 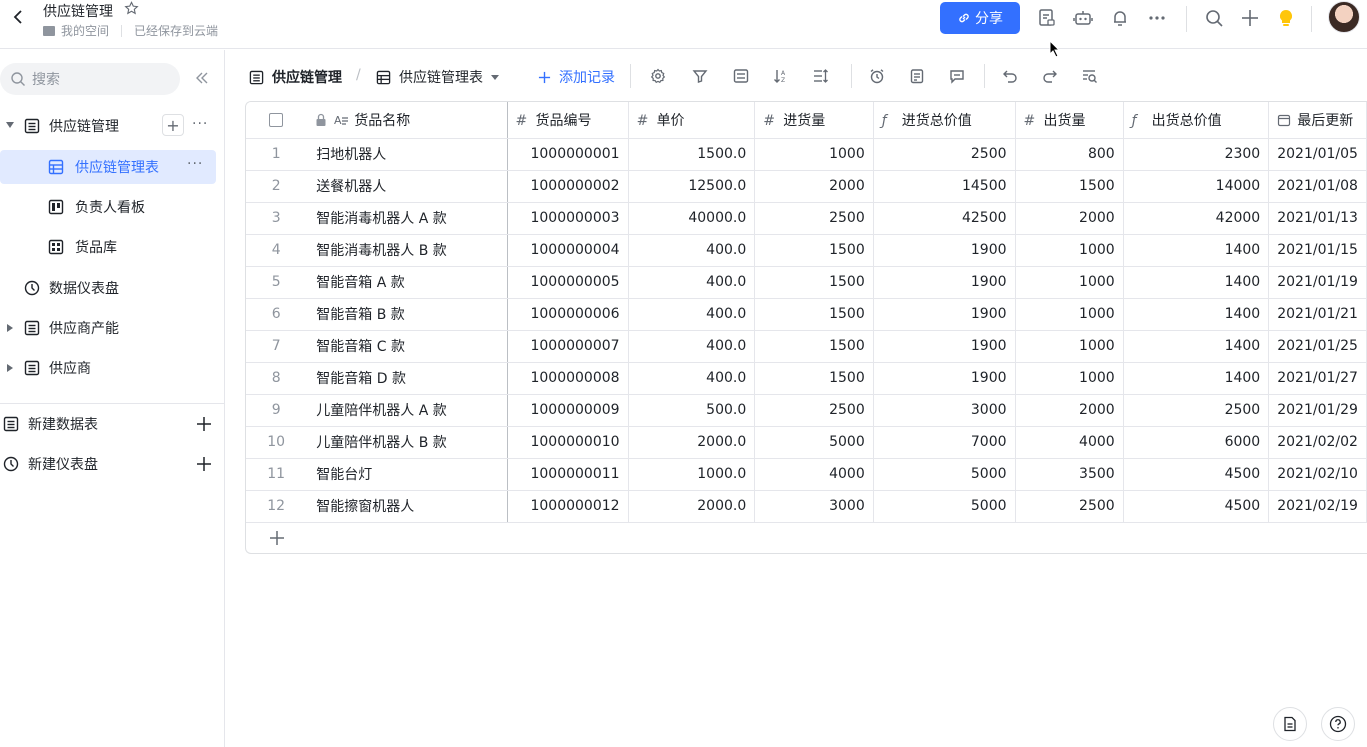 What do you see at coordinates (131, 8) in the screenshot?
I see `star-icon` at bounding box center [131, 8].